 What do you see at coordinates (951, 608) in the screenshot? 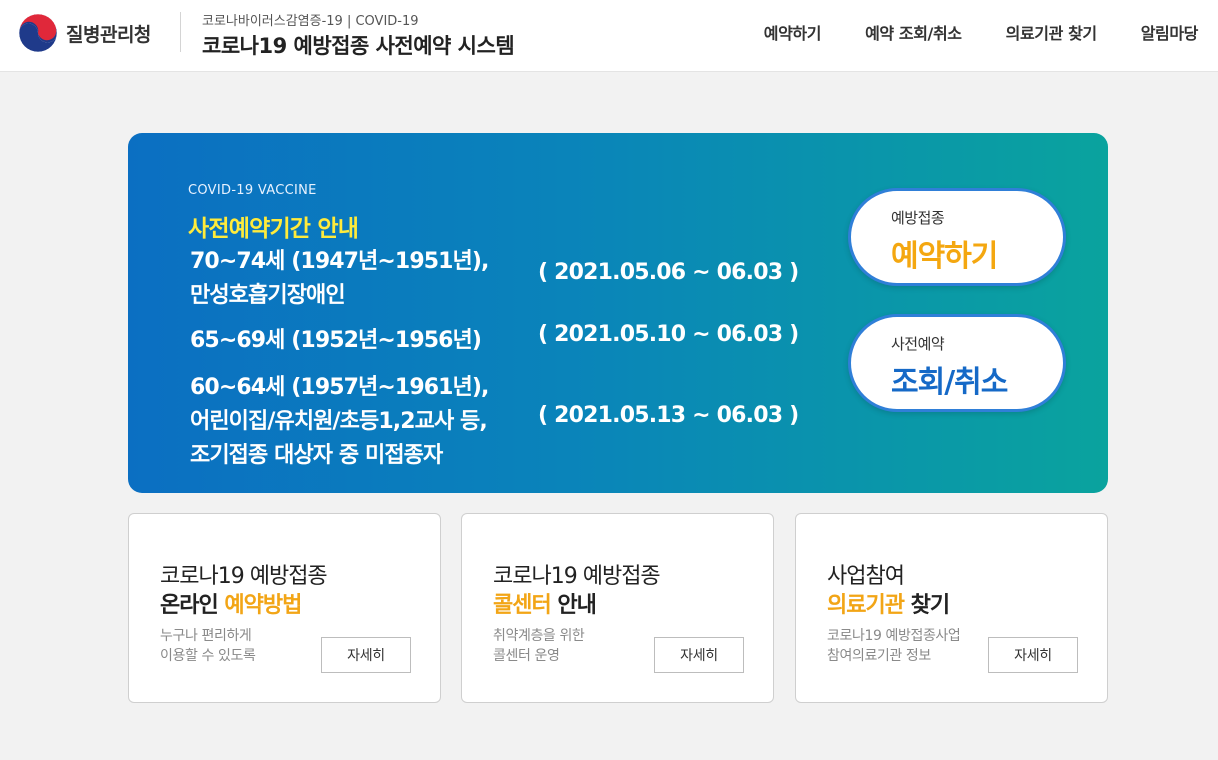
I see `card-find-clinic: 사업참여 의료기관 찾기 코로나19 예방접종사업 참여의료기관 정보 자세히` at bounding box center [951, 608].